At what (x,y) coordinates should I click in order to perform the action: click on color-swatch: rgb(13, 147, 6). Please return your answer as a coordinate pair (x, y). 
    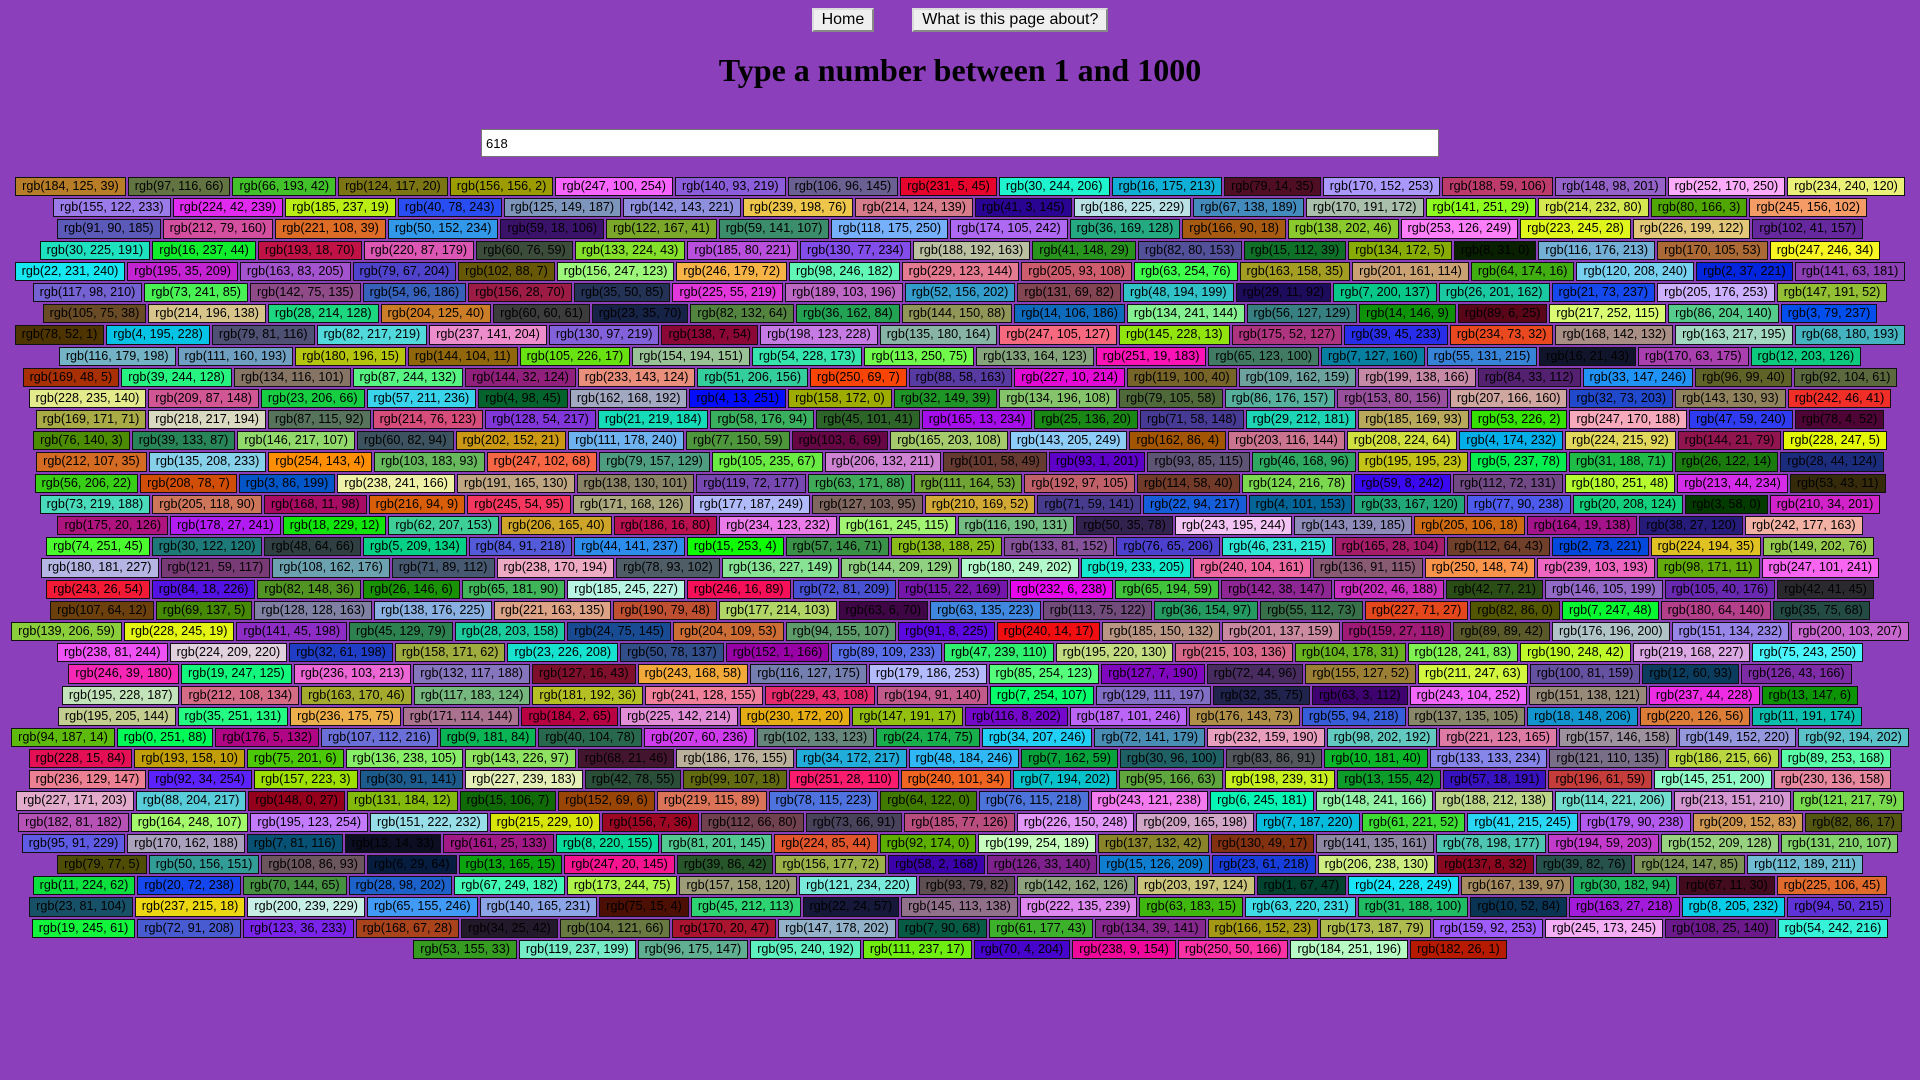
    Looking at the image, I should click on (1810, 695).